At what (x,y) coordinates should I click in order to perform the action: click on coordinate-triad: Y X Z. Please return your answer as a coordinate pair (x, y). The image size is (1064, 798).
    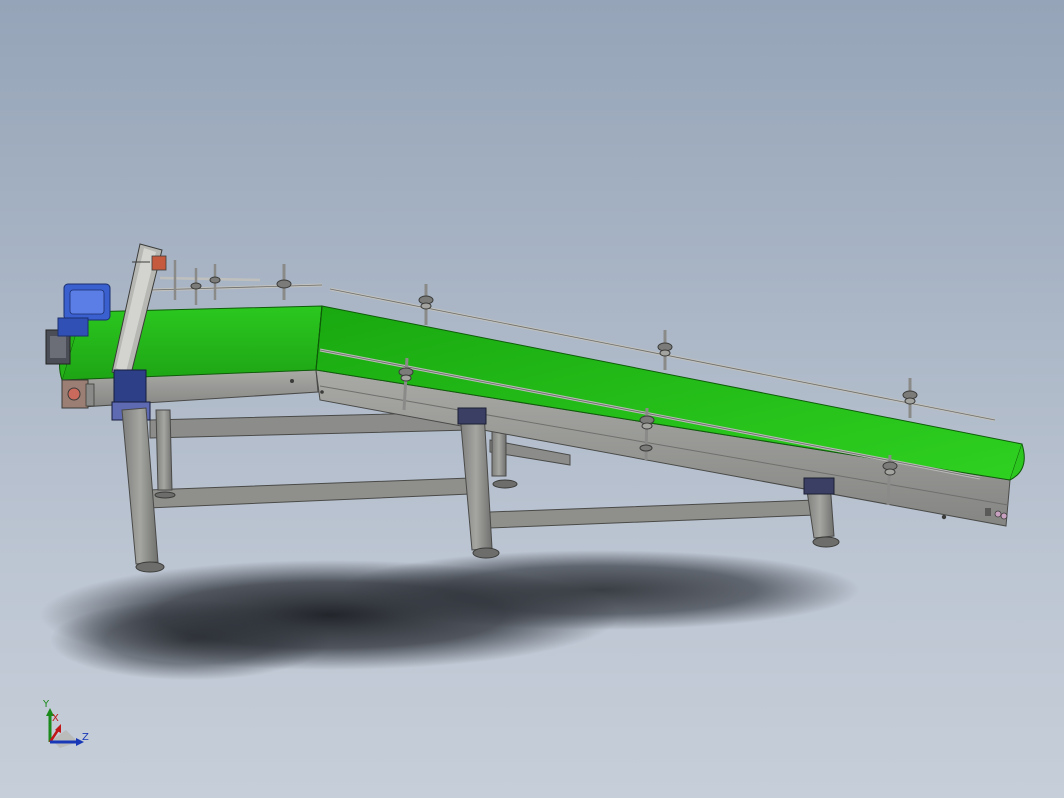
    Looking at the image, I should click on (66, 728).